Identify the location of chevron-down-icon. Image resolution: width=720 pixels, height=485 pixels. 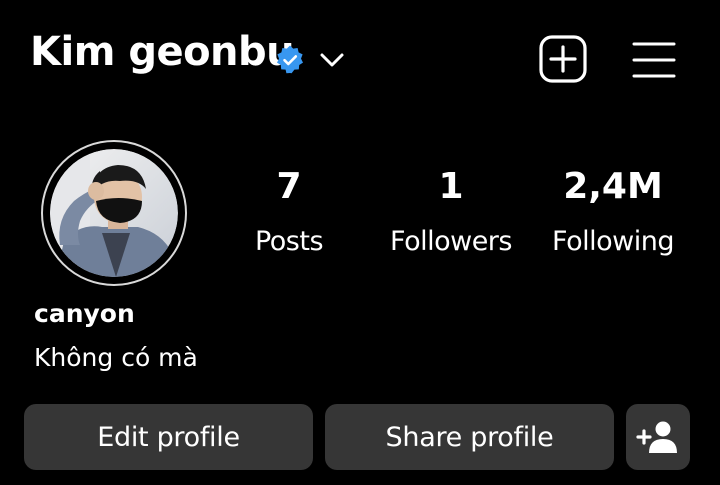
(332, 60).